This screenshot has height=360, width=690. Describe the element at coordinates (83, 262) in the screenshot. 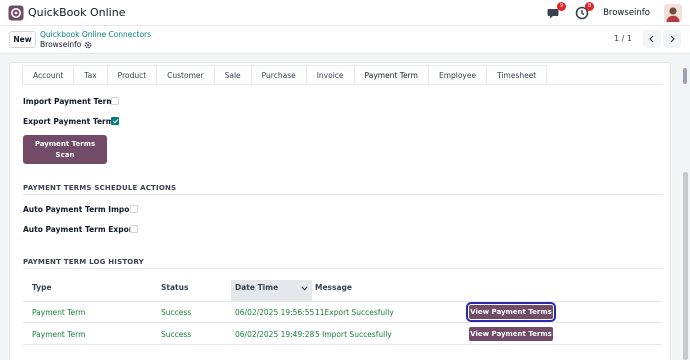

I see `log-history-title: PAYMENT TERM LOG HISTORY` at that location.